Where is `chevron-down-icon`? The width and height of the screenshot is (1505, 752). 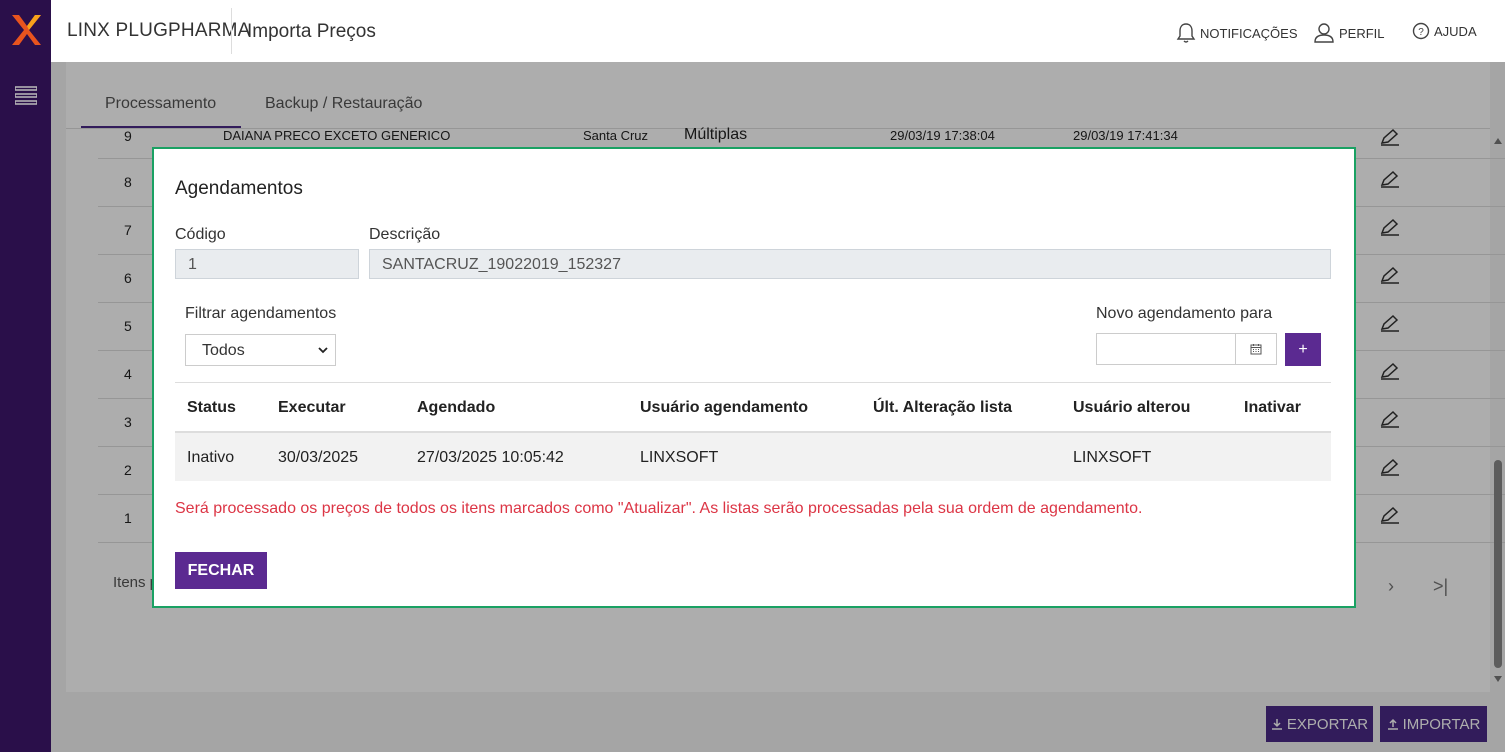
chevron-down-icon is located at coordinates (323, 350).